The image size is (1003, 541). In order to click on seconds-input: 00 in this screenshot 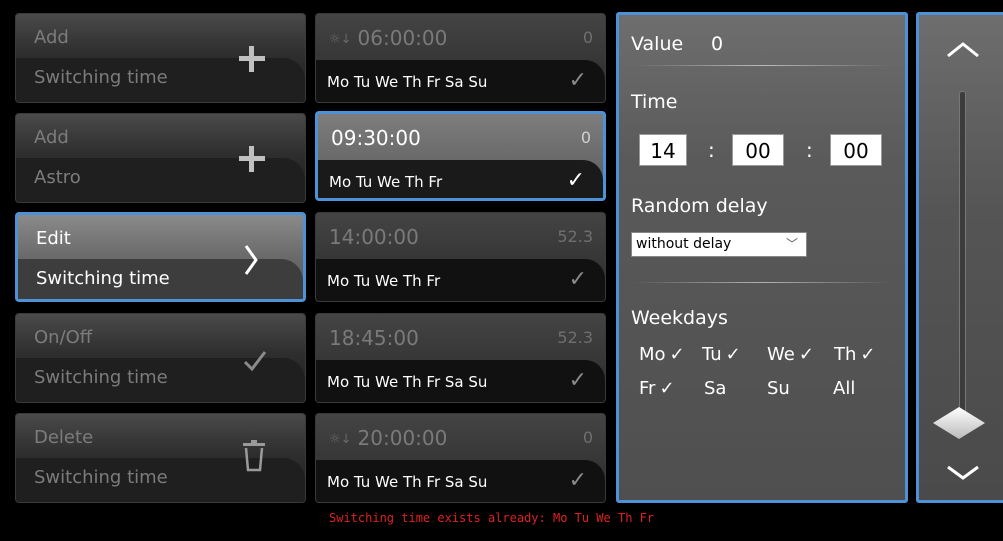, I will do `click(856, 150)`.